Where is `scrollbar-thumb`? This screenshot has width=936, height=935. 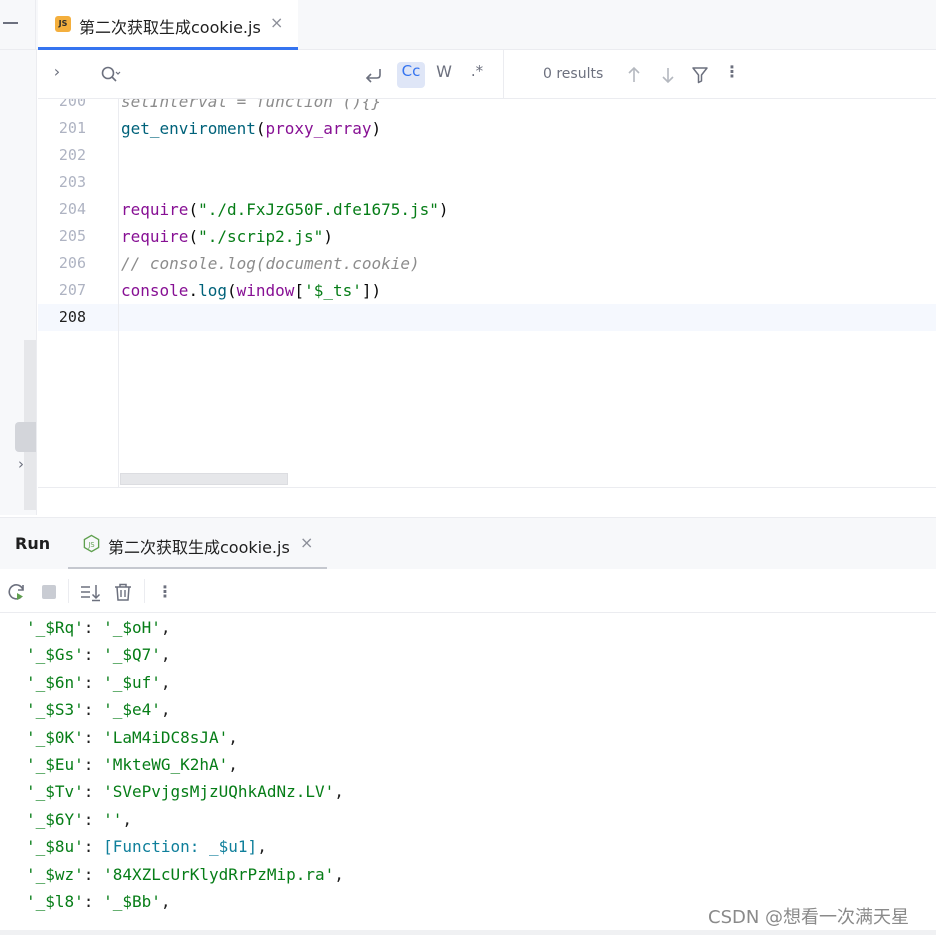
scrollbar-thumb is located at coordinates (25, 437).